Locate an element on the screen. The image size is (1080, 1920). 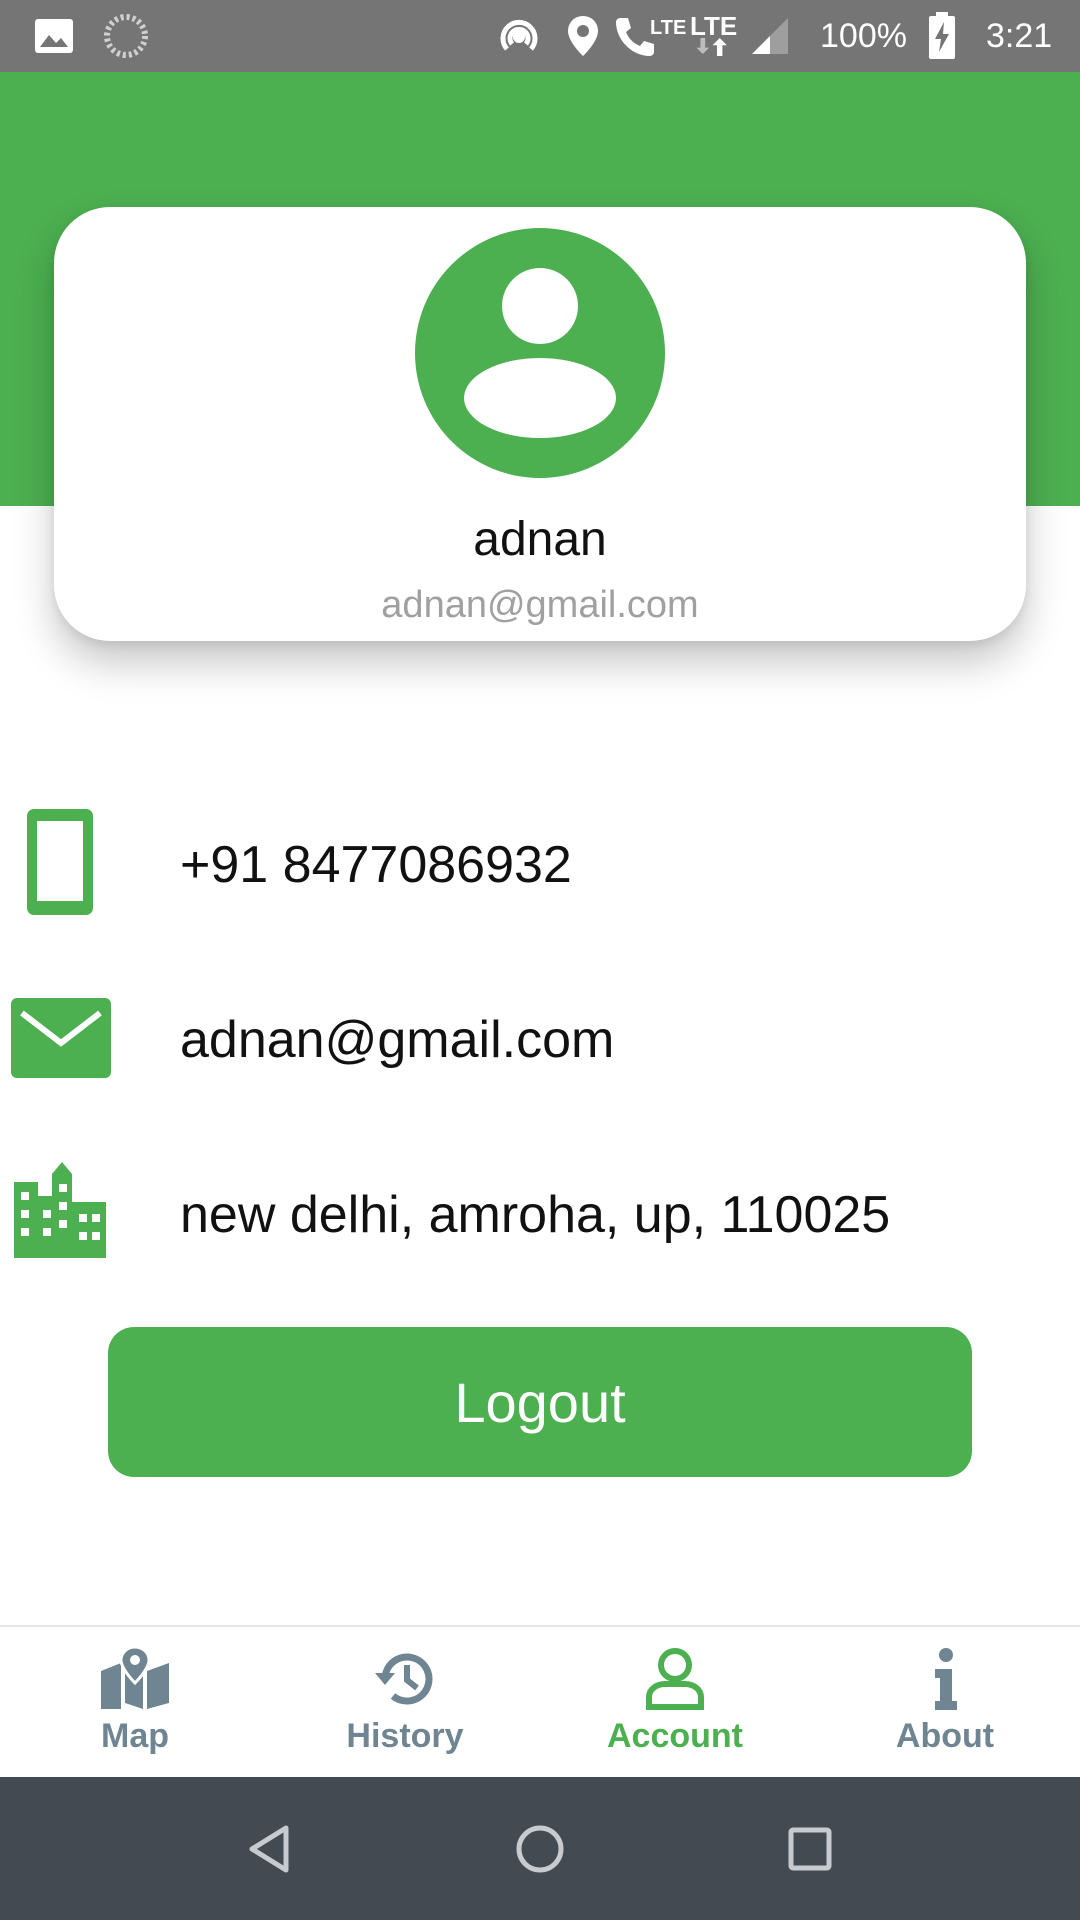
lte-data-icon: LTE is located at coordinates (713, 36).